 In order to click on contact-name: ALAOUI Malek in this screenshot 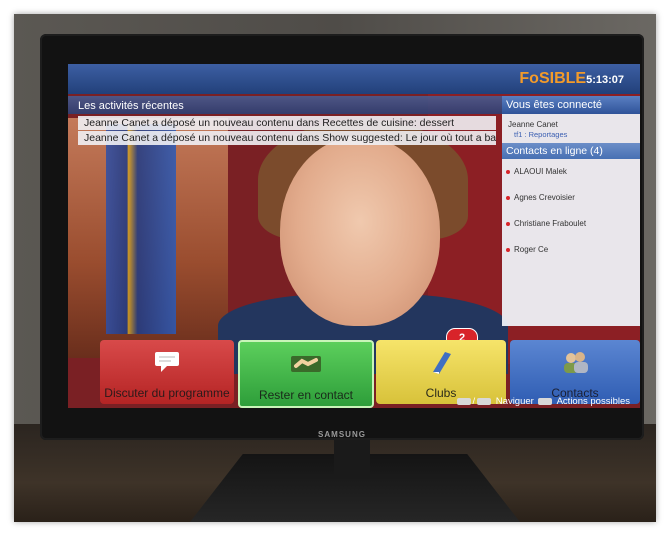, I will do `click(540, 171)`.